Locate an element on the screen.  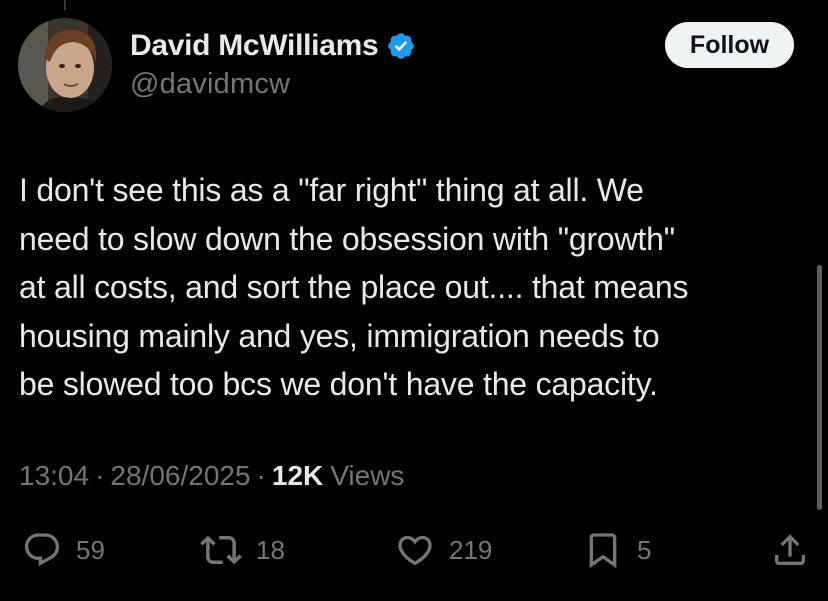
like-button: 219 is located at coordinates (443, 550).